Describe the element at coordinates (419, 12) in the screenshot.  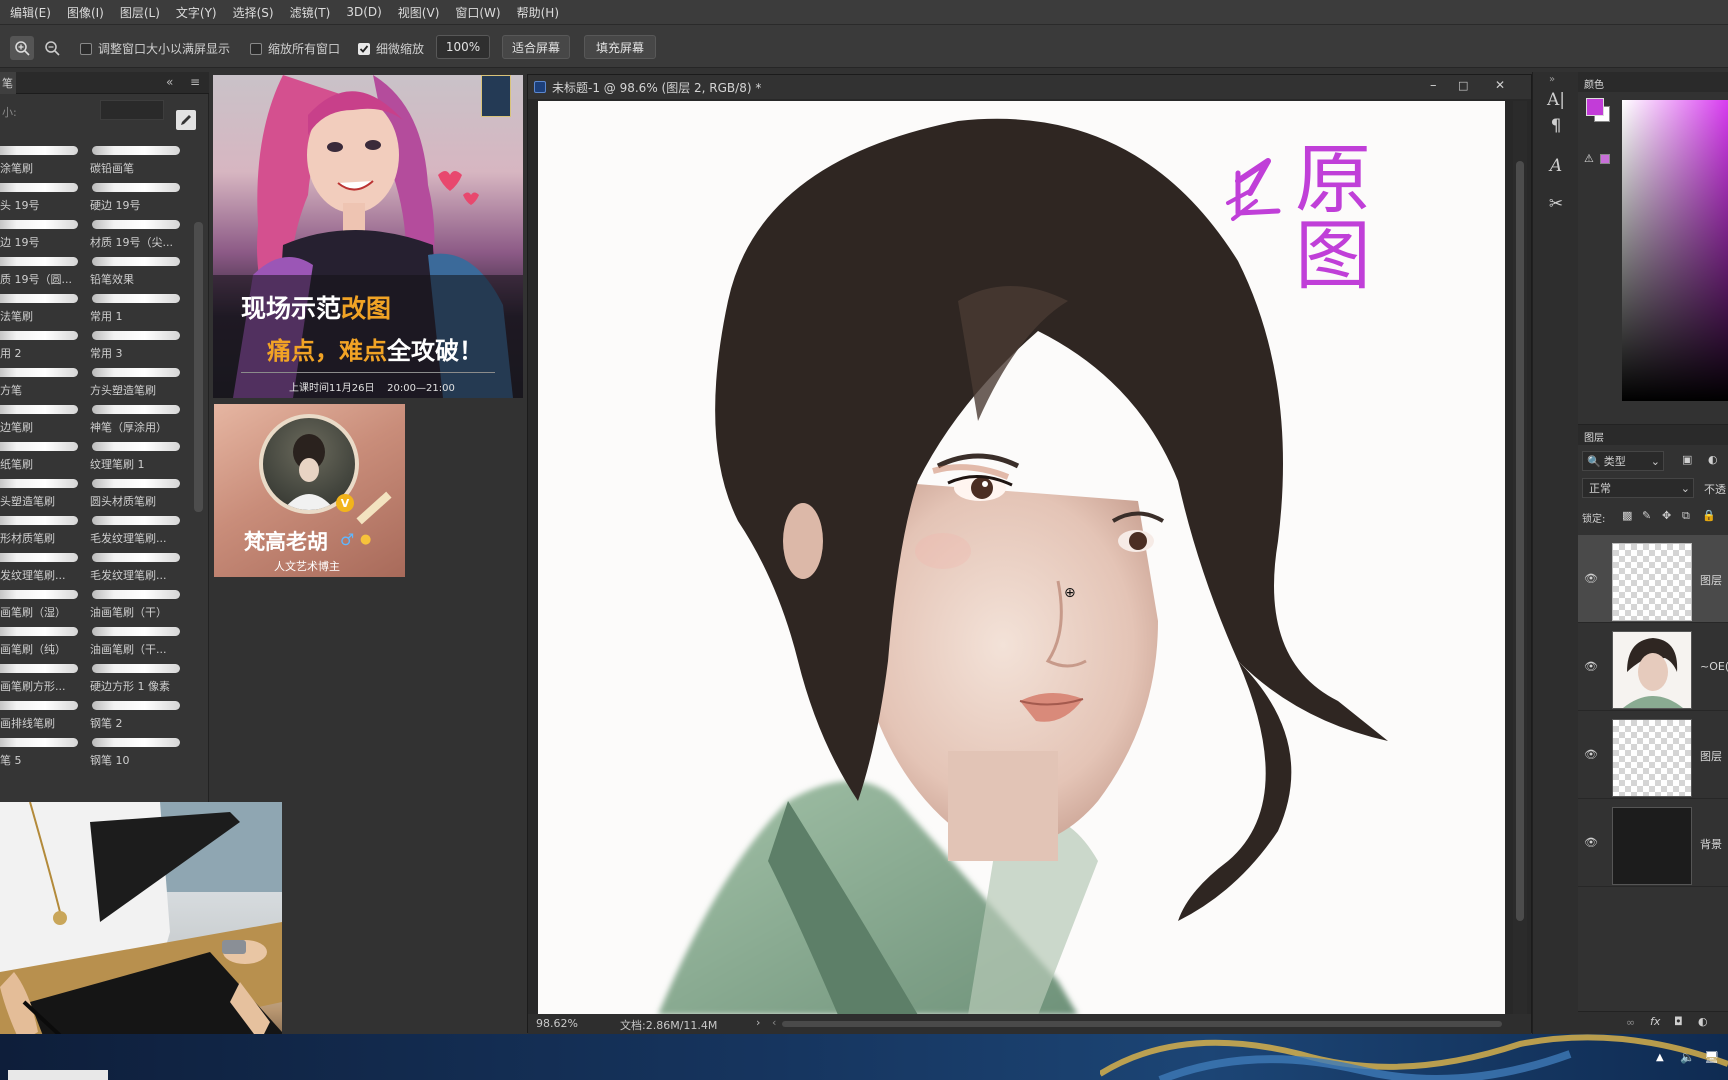
I see `menu-view: 视图(V)` at that location.